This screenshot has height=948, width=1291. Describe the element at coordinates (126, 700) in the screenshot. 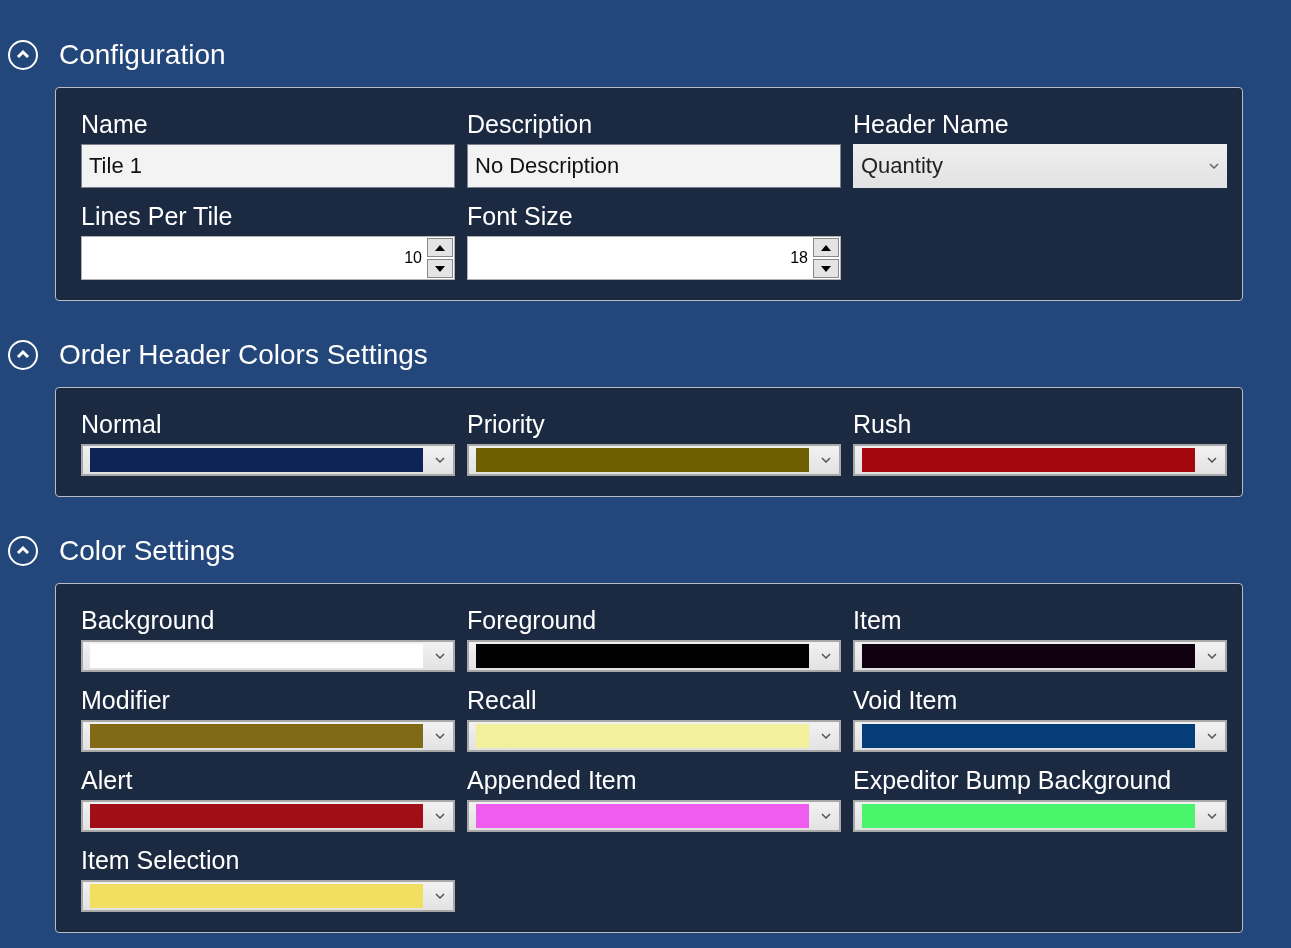

I see `field-label: Modifier` at that location.